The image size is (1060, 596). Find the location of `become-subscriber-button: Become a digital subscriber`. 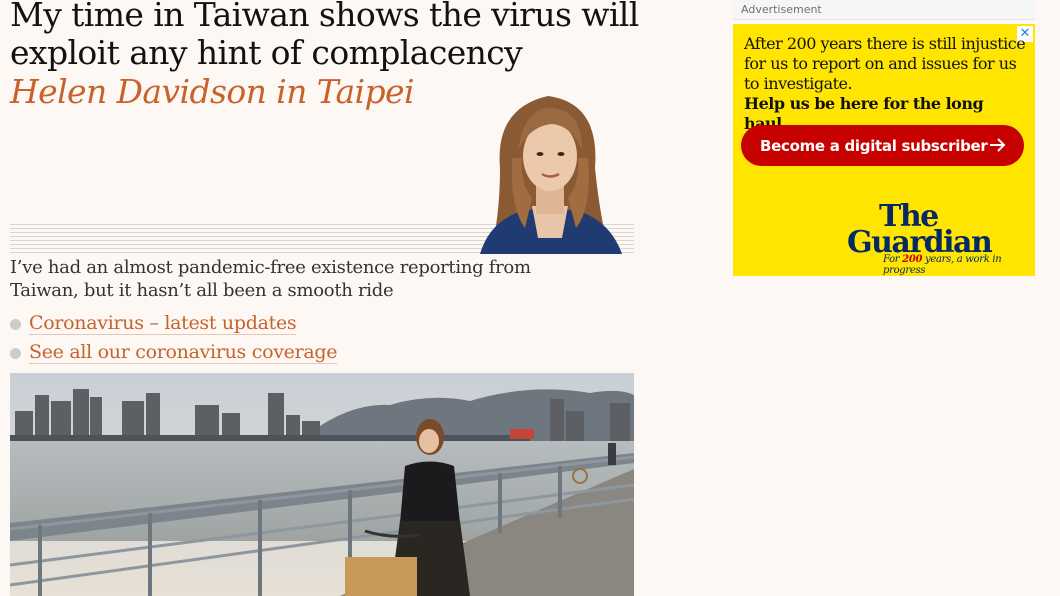

become-subscriber-button: Become a digital subscriber is located at coordinates (882, 145).